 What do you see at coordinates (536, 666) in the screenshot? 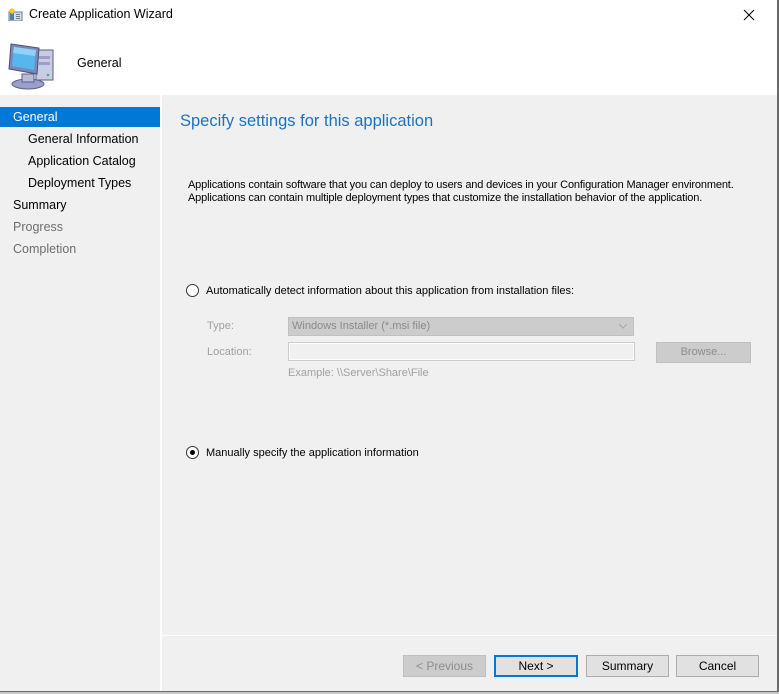
I see `next-button: Next >` at bounding box center [536, 666].